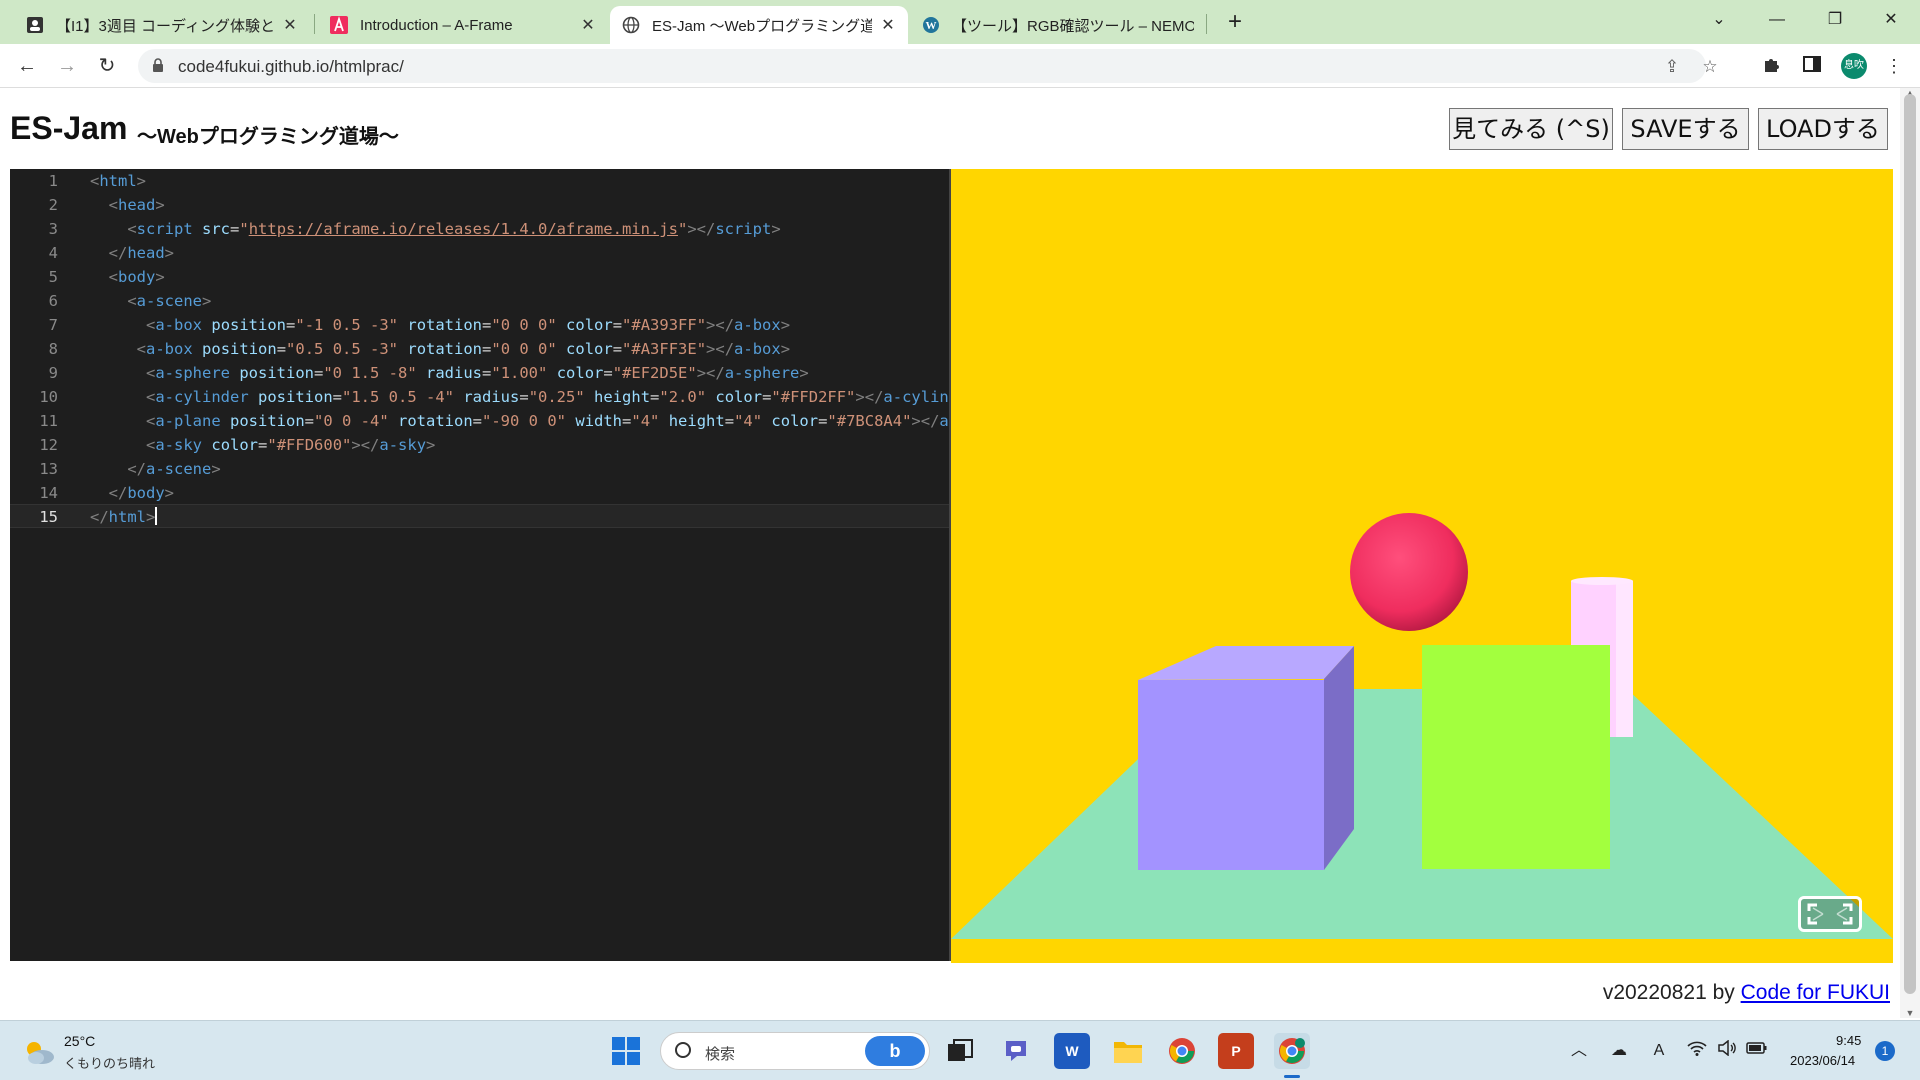 This screenshot has height=1080, width=1920. I want to click on tab-coding-course: 【I1】3週目 コーディング体験とVR体験 ✕, so click(162, 25).